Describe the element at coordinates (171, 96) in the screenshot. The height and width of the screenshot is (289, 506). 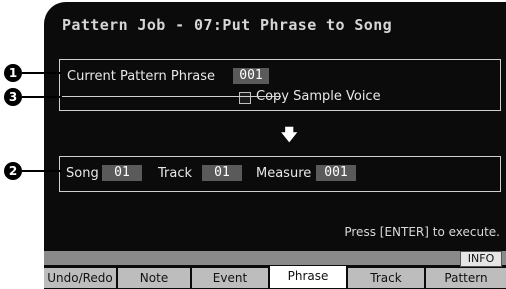
I see `callout-3-leader-inner` at that location.